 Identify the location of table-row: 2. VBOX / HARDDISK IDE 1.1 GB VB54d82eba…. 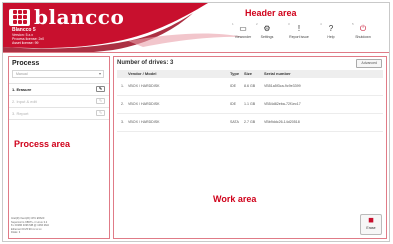
(250, 105).